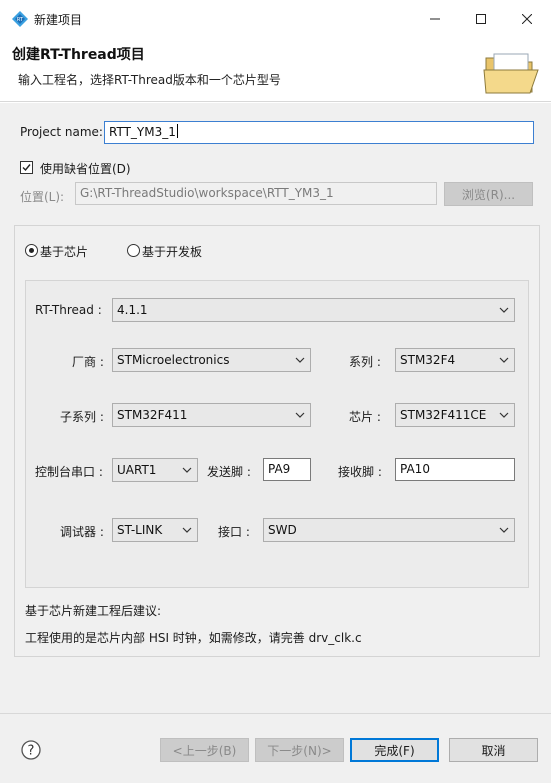 This screenshot has height=783, width=551. Describe the element at coordinates (211, 360) in the screenshot. I see `vendor-select: STMicroelectronics` at that location.